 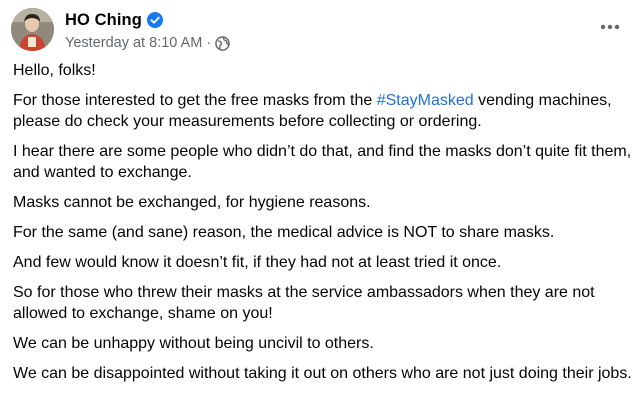 I want to click on post-timestamp: Yesterday at 8:10 AM, so click(x=133, y=43).